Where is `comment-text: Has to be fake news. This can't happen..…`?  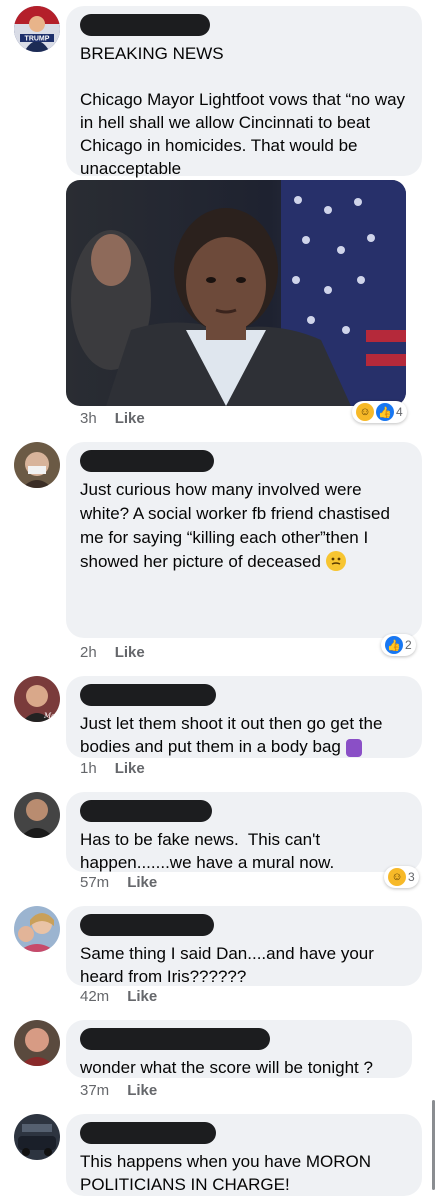
comment-text: Has to be fake news. This can't happen..… is located at coordinates (207, 851).